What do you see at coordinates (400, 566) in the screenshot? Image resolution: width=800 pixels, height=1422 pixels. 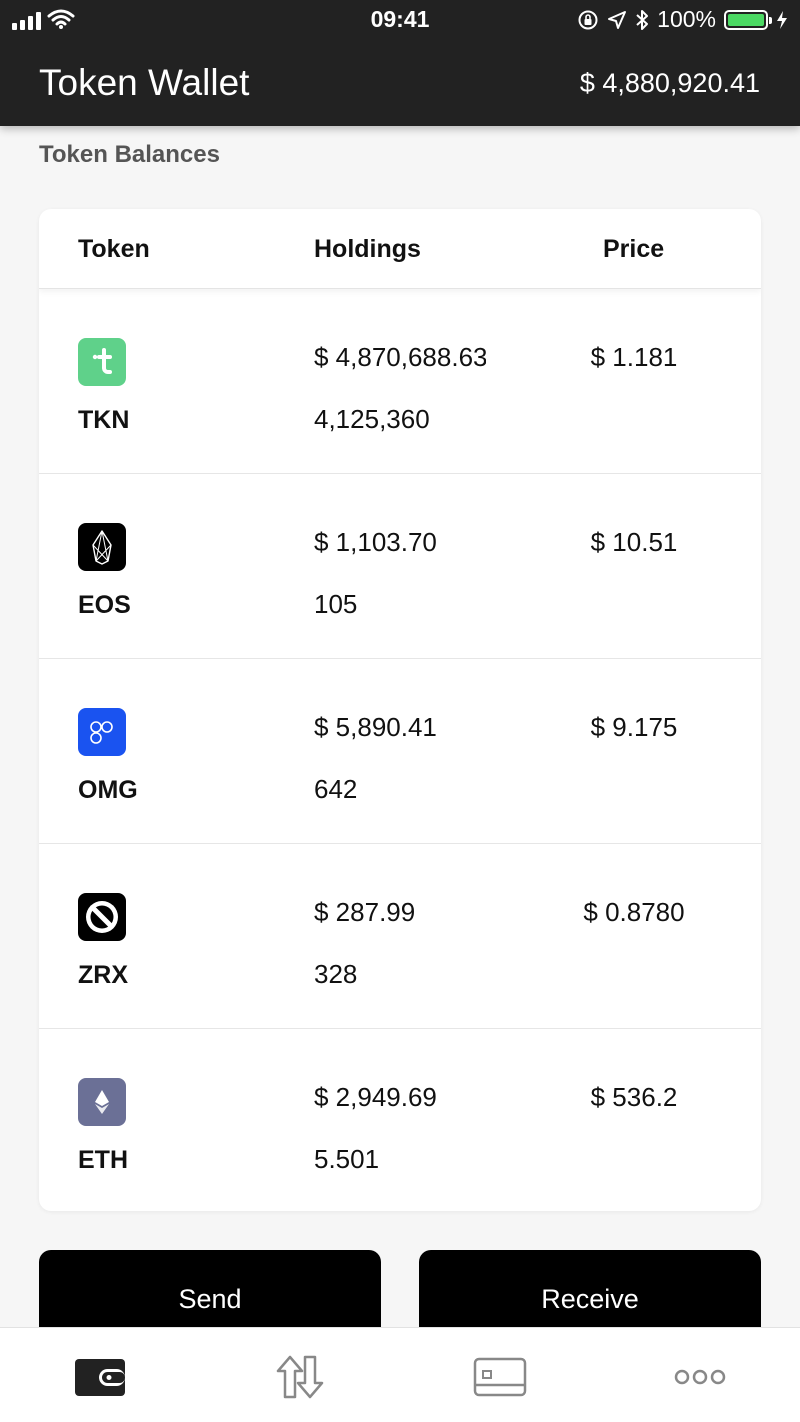 I see `token-row-eos: EOS $ 1,103.70 105 $ 10.51` at bounding box center [400, 566].